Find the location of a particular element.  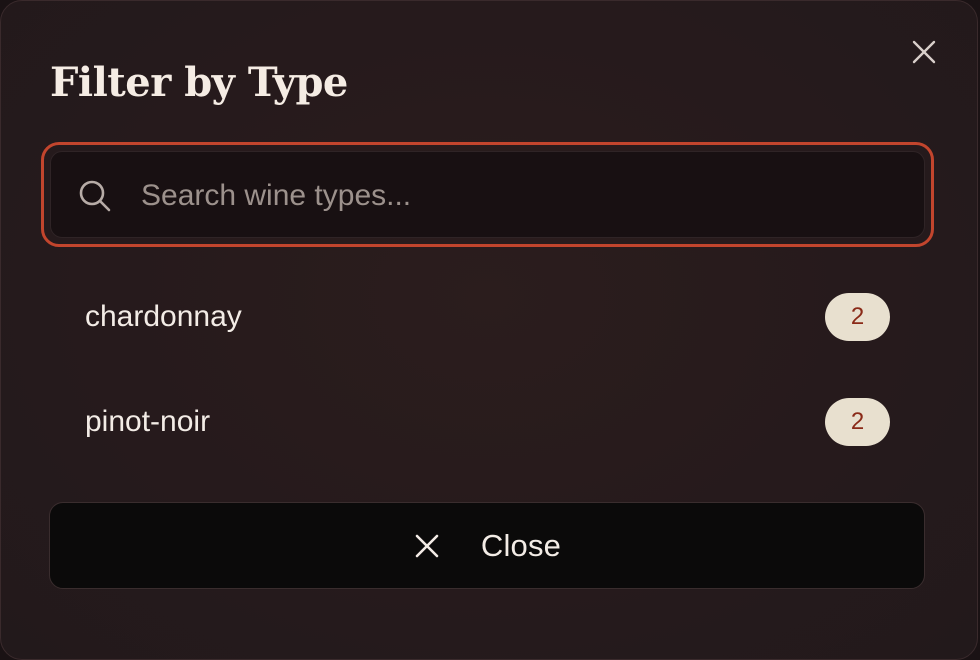

close-button-label: Close is located at coordinates (521, 545).